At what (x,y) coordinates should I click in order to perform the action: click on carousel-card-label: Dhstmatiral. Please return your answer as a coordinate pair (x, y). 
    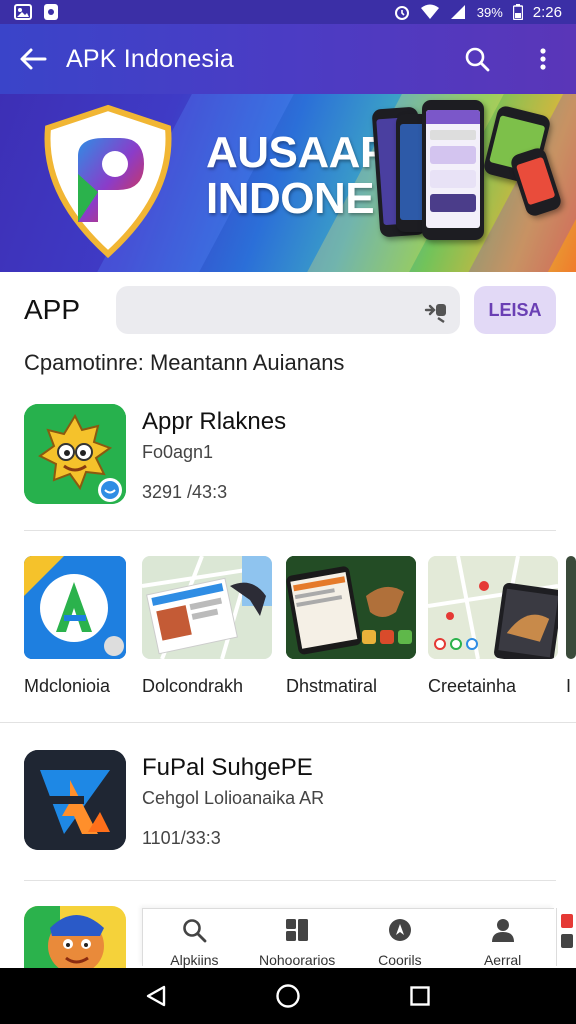
    Looking at the image, I should click on (332, 686).